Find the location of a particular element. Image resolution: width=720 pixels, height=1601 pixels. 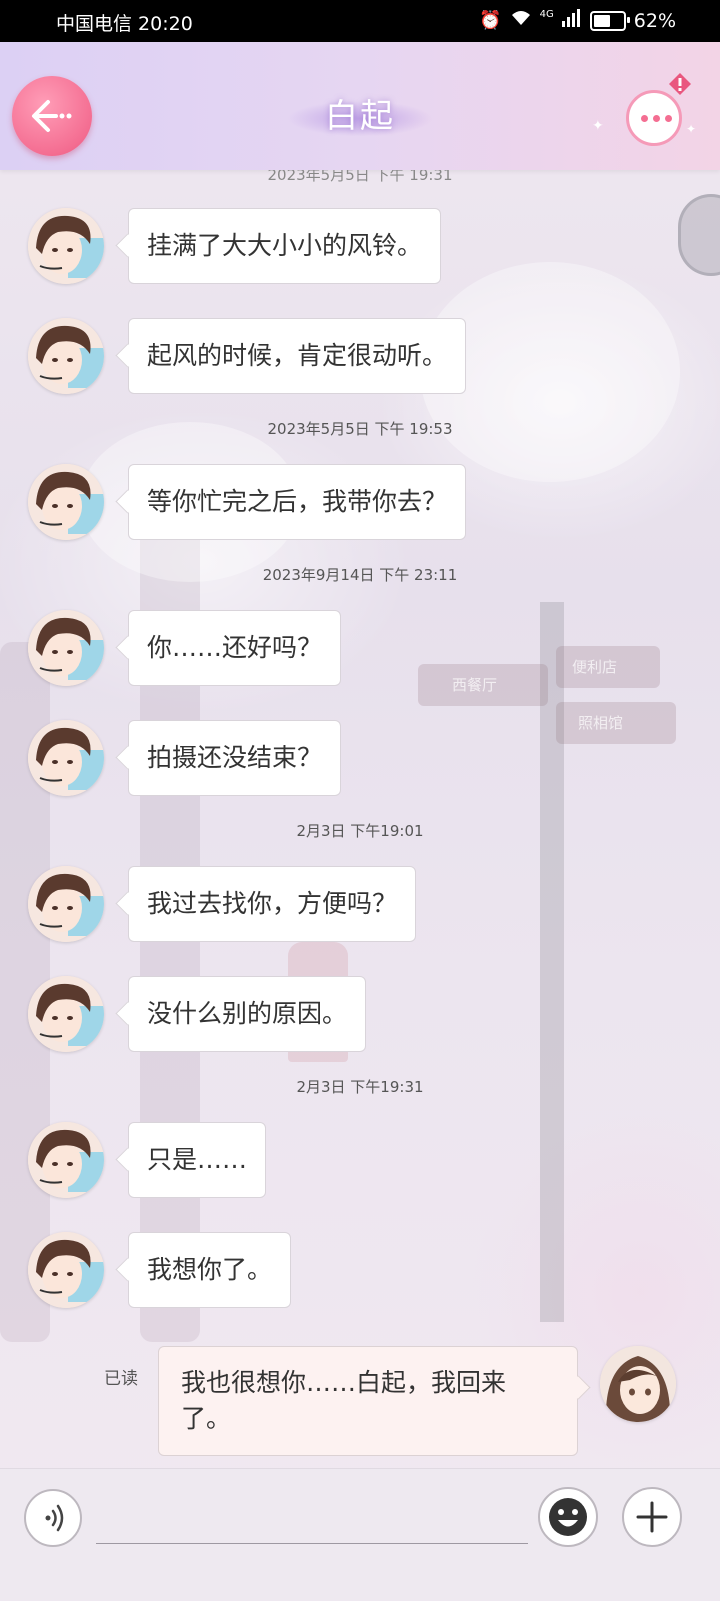

emoji-button is located at coordinates (568, 1517).